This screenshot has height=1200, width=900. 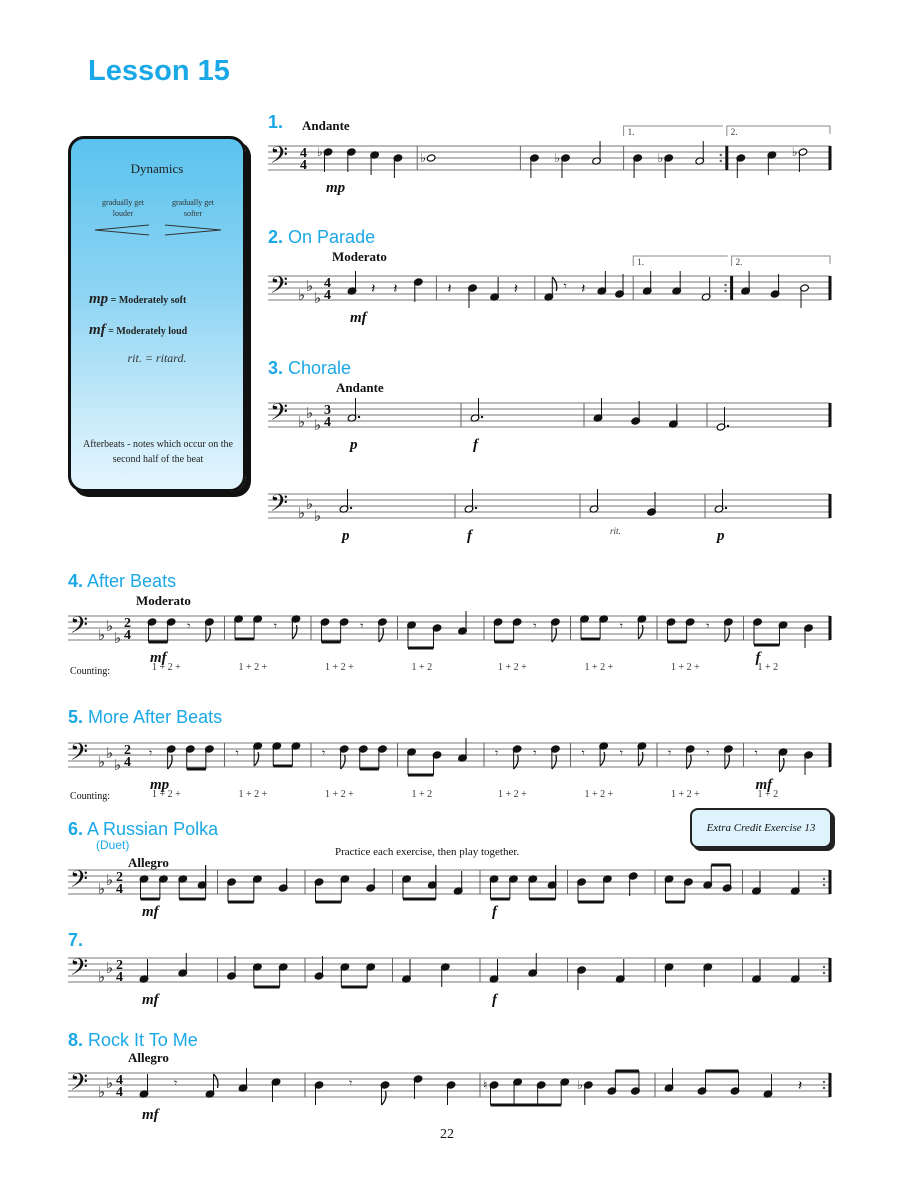 I want to click on flat-icon: ♭, so click(x=580, y=1085).